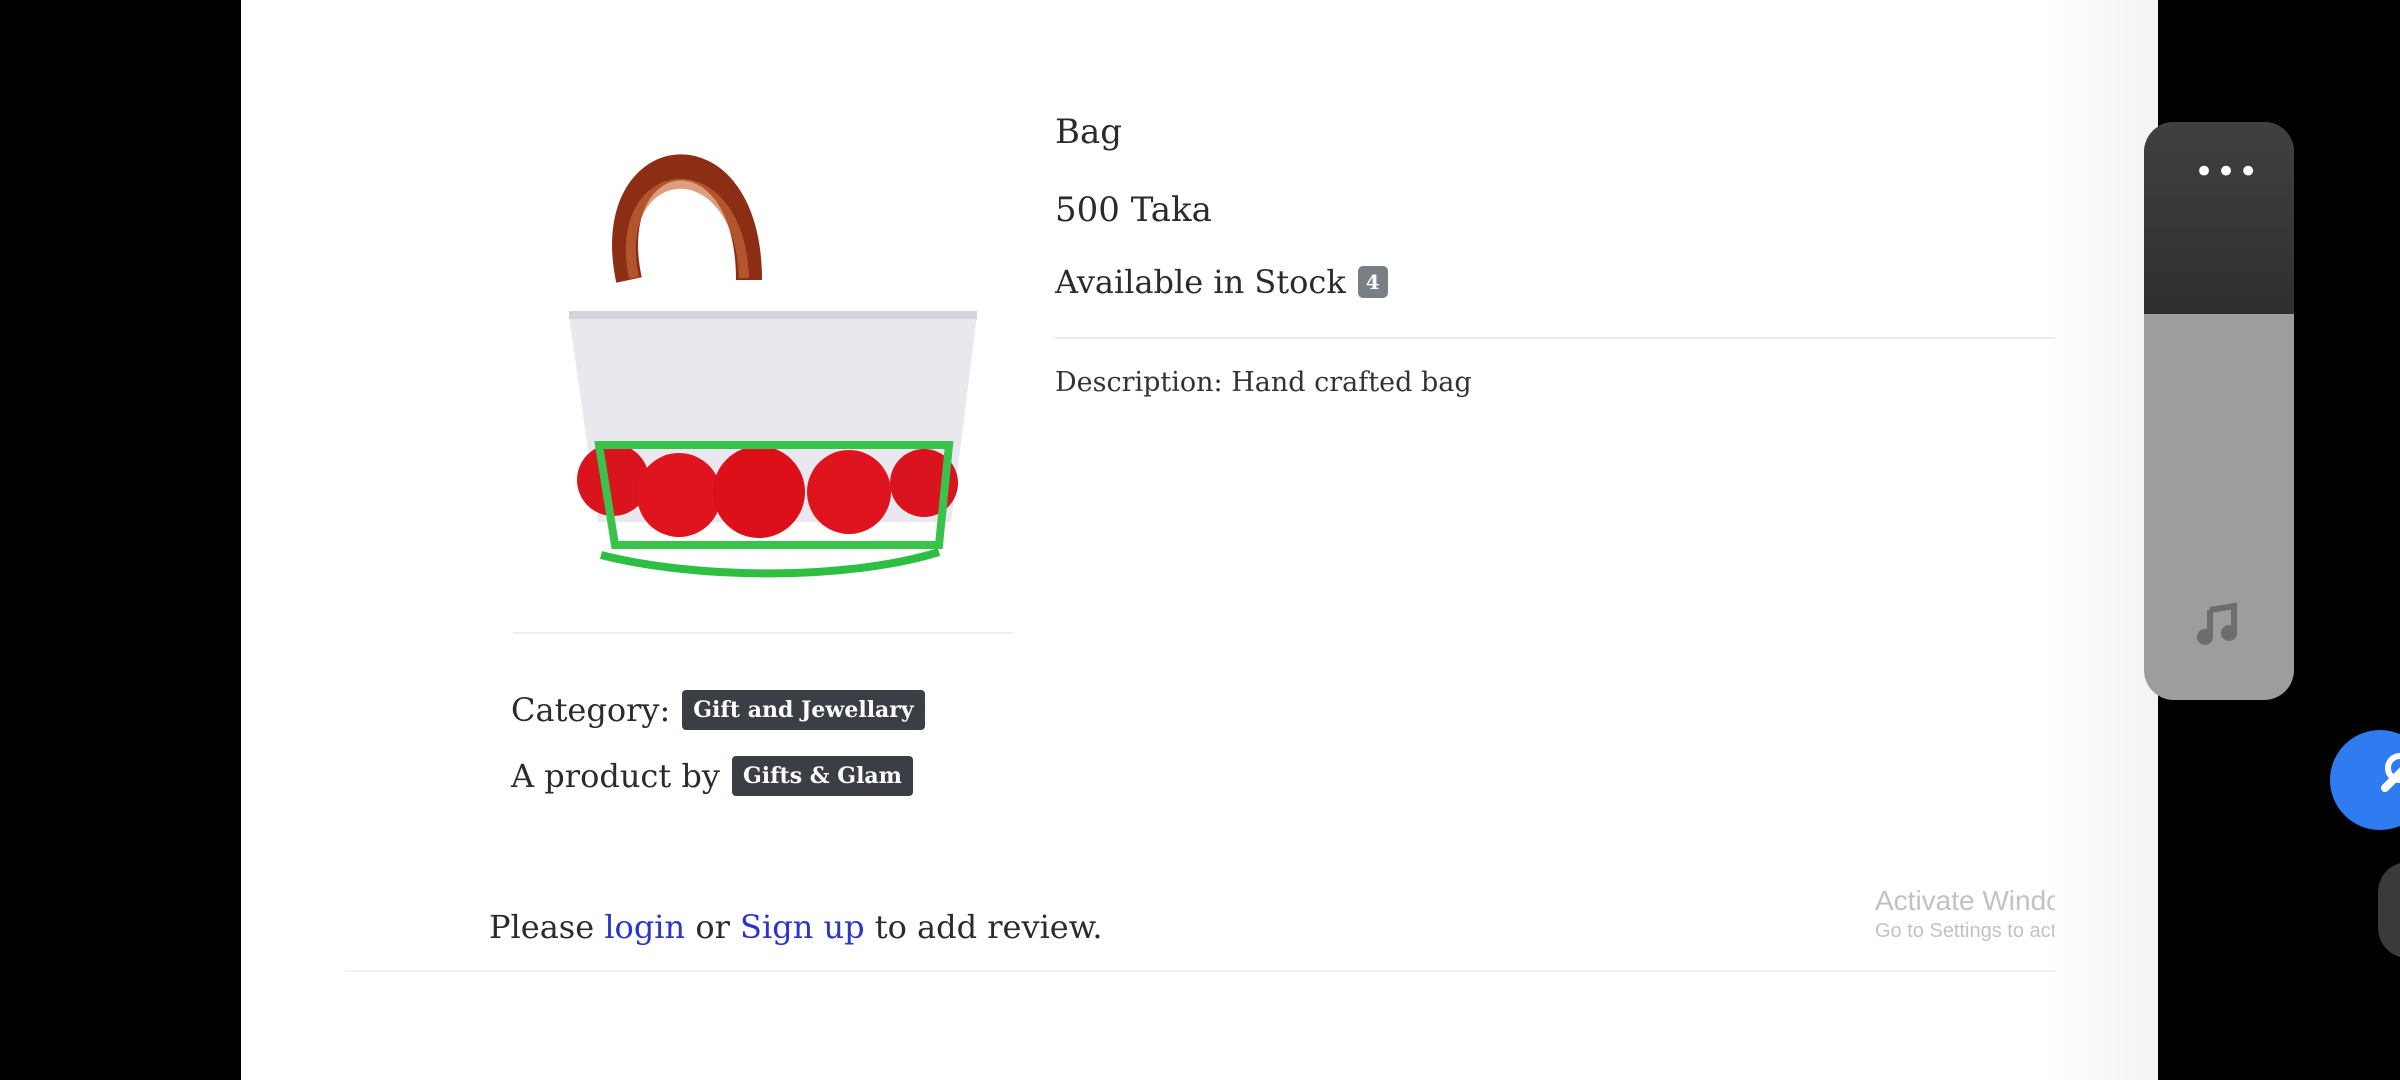  Describe the element at coordinates (644, 927) in the screenshot. I see `login-link: login` at that location.